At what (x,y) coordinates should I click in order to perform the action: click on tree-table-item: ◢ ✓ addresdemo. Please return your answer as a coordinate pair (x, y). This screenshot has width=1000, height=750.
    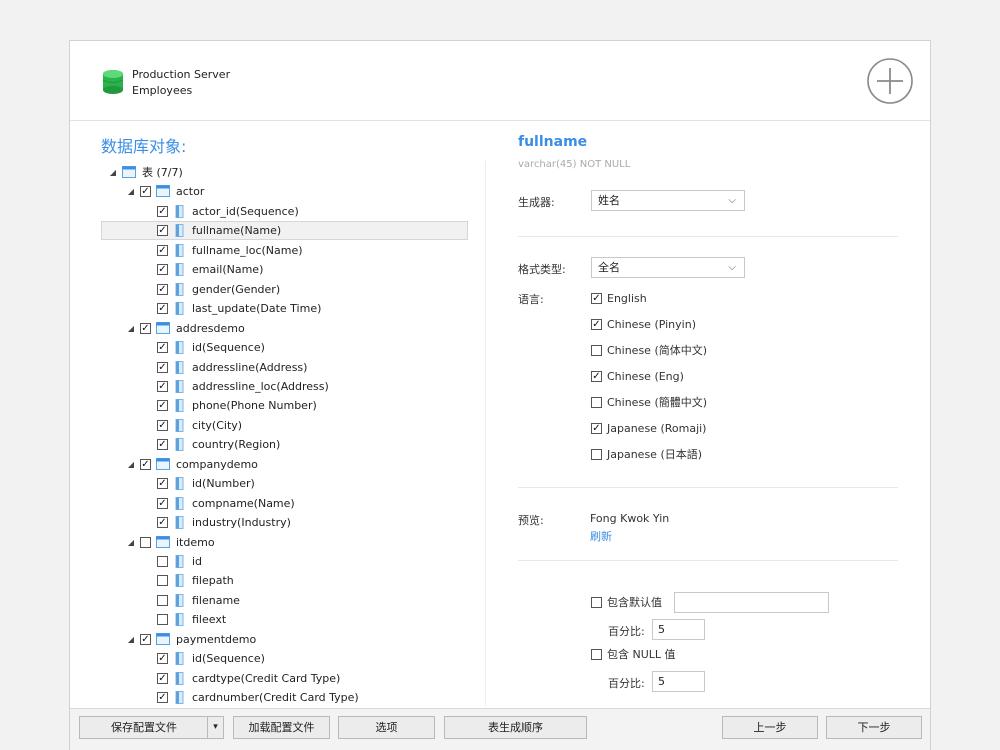
    Looking at the image, I should click on (185, 328).